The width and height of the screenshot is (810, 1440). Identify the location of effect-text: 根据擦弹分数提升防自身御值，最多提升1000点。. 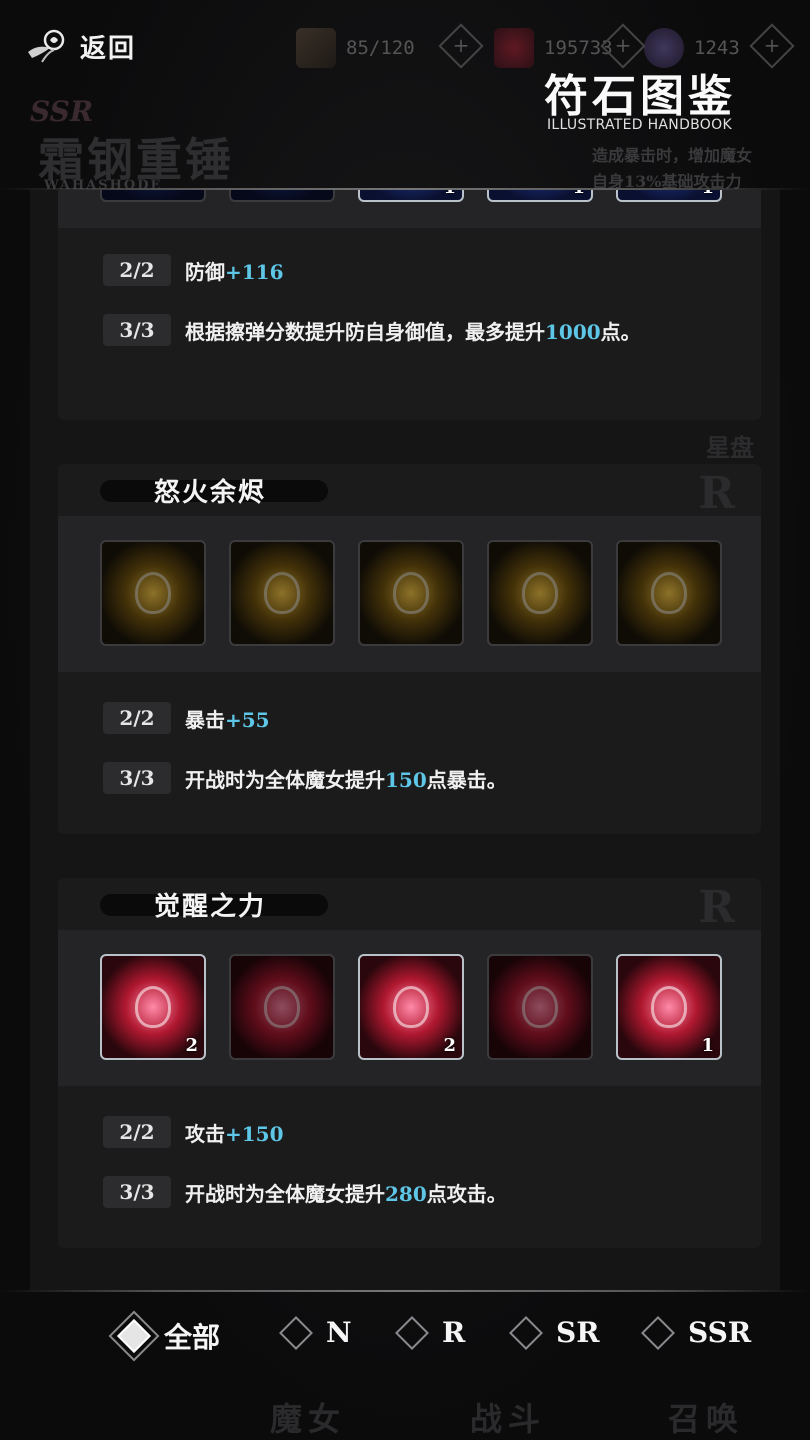
(413, 331).